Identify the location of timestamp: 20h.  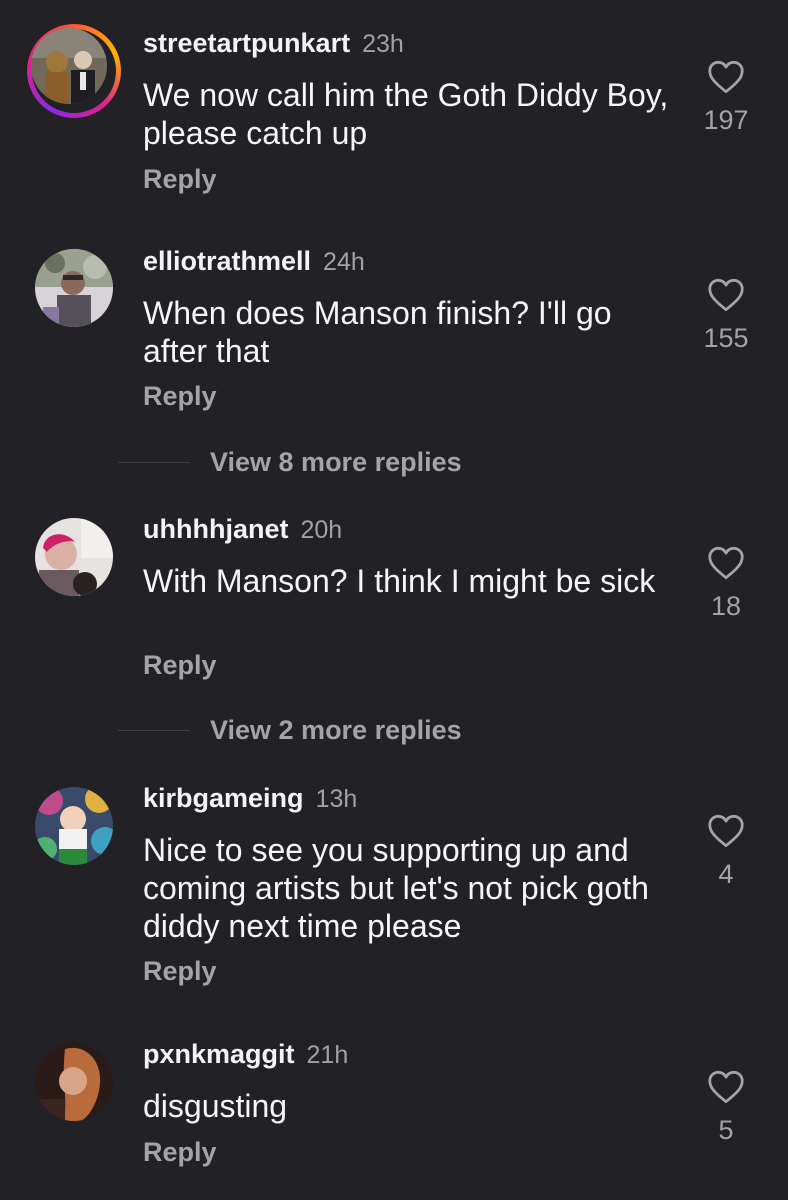
(321, 530).